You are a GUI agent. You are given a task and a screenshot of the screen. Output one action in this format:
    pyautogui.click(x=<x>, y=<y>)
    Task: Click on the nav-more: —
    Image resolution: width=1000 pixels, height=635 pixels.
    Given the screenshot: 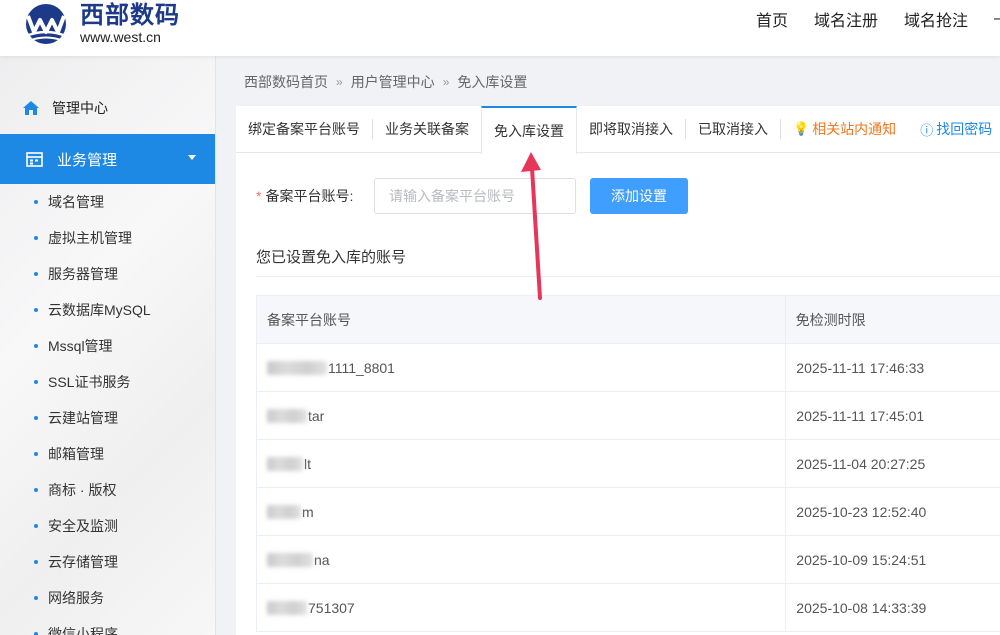 What is the action you would take?
    pyautogui.click(x=997, y=19)
    